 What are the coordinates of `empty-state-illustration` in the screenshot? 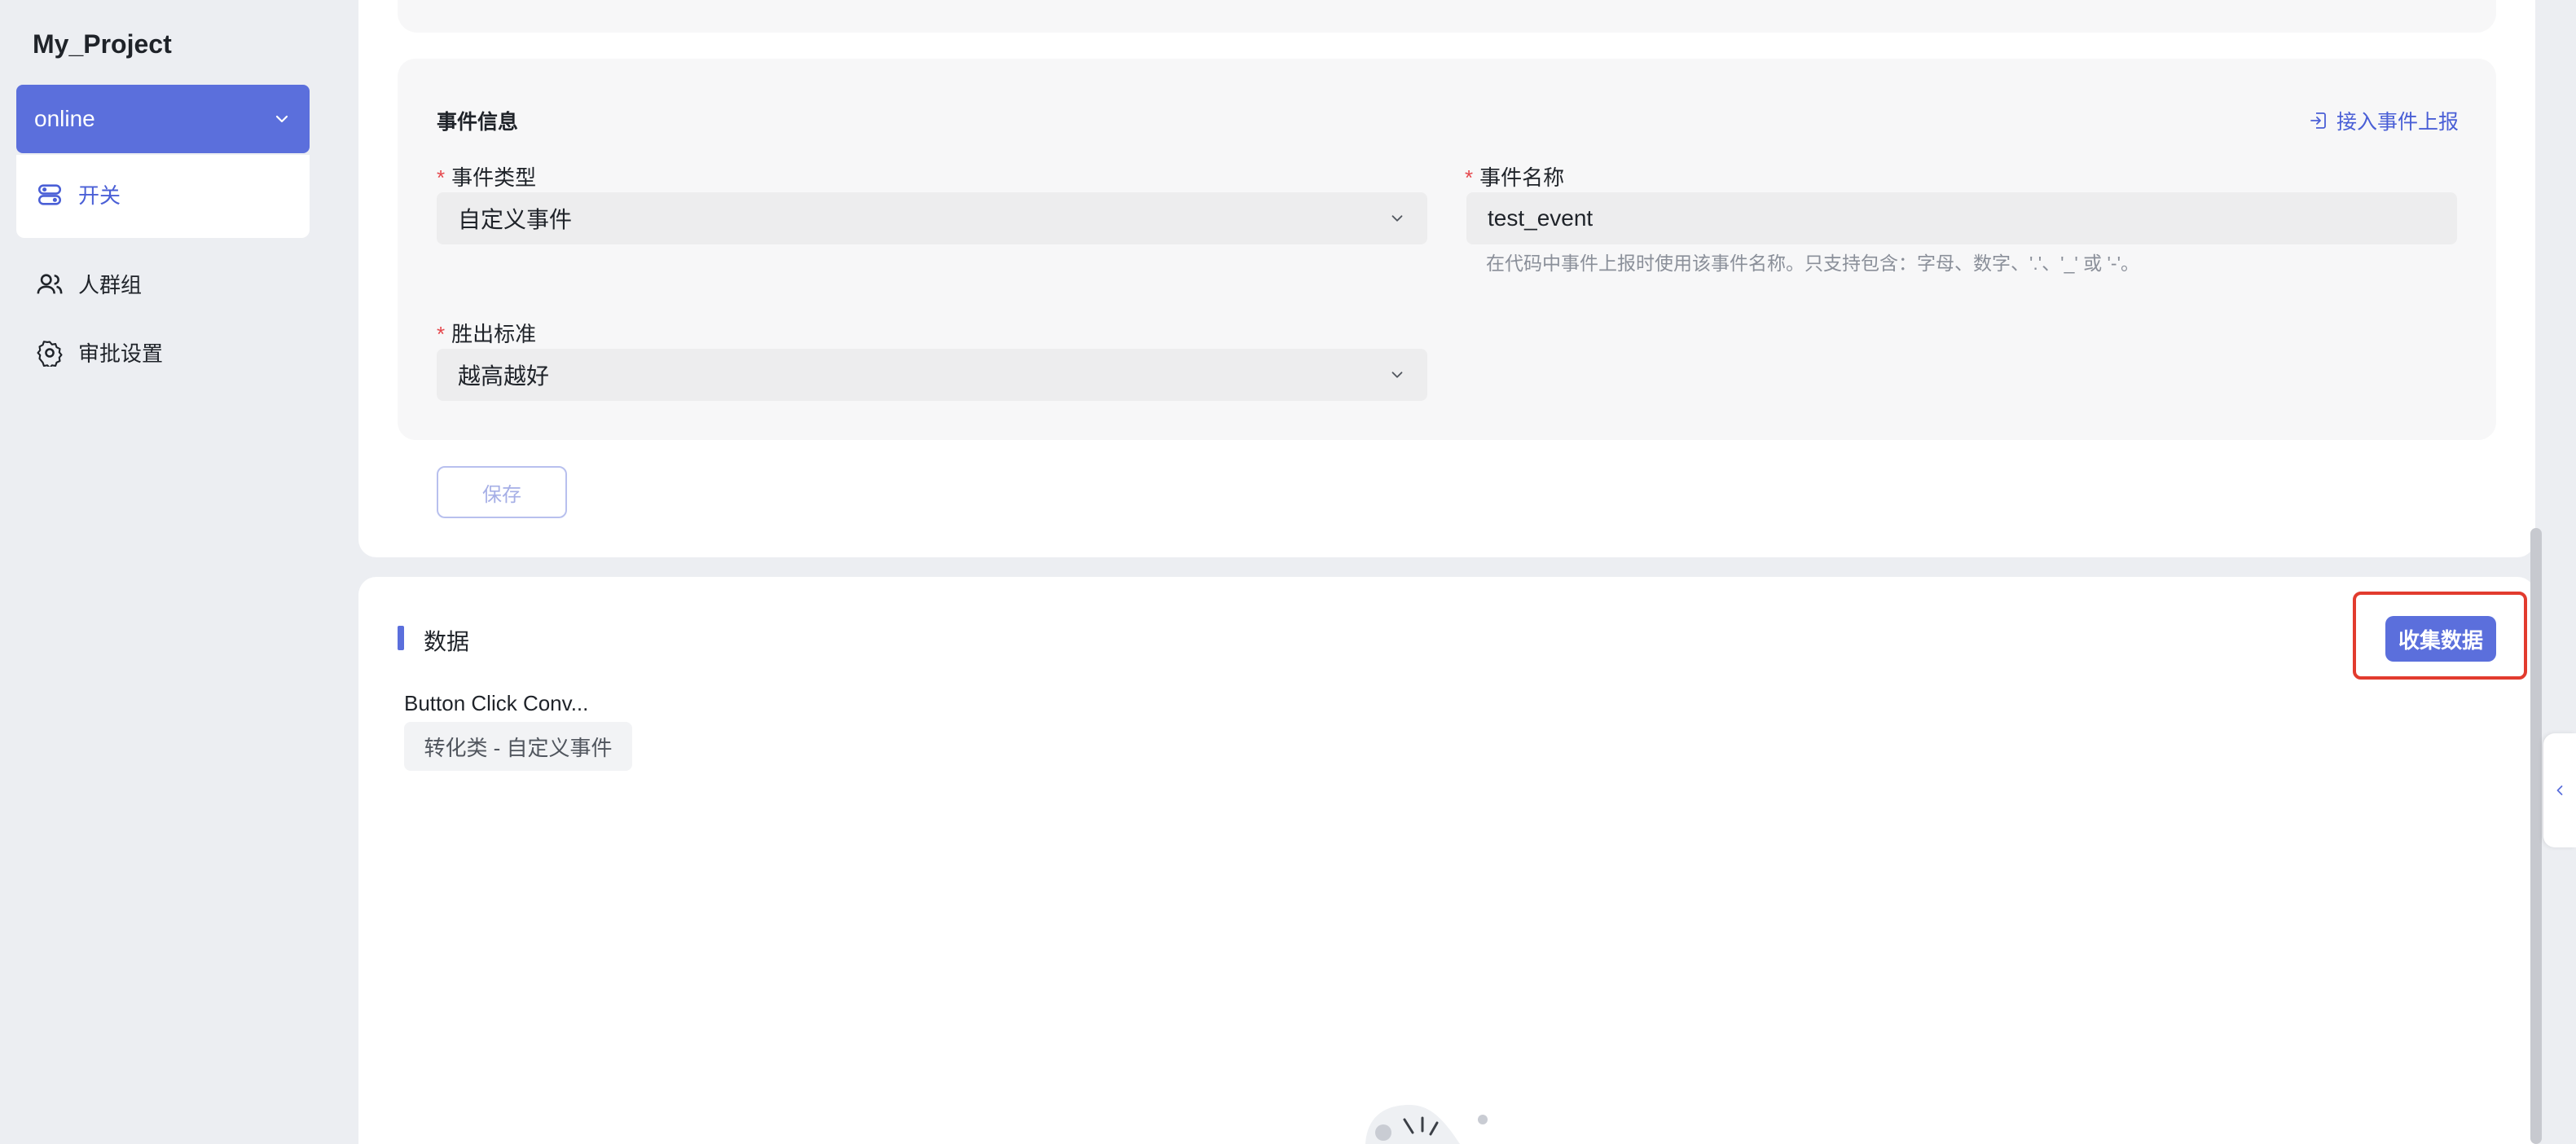 It's located at (1426, 1124).